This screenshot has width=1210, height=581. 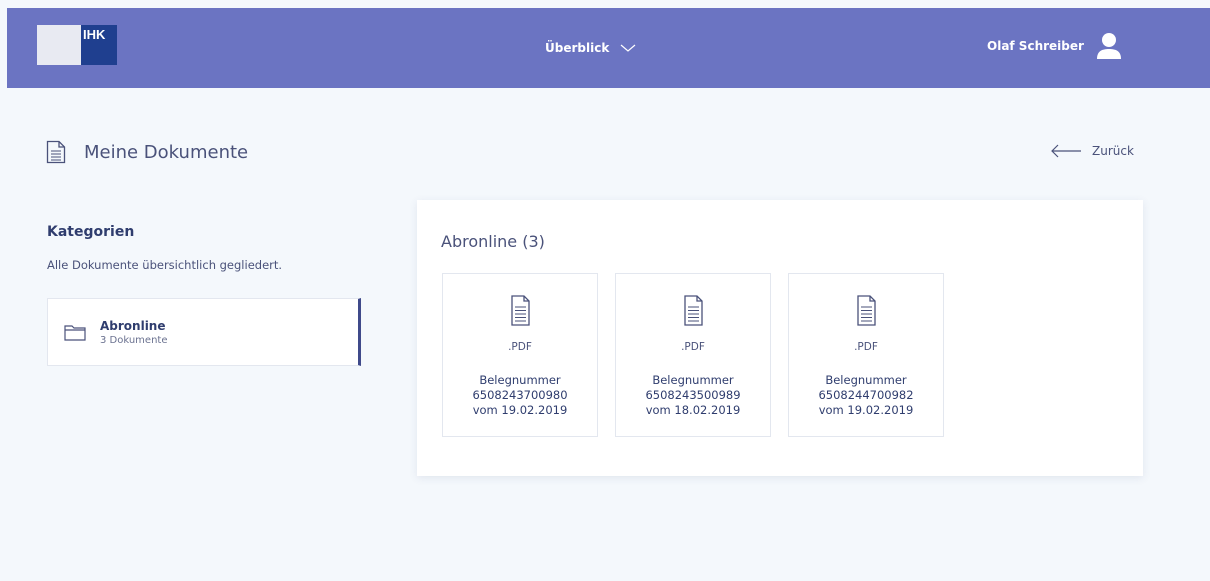 I want to click on category-count: 3 Dokumente, so click(x=134, y=340).